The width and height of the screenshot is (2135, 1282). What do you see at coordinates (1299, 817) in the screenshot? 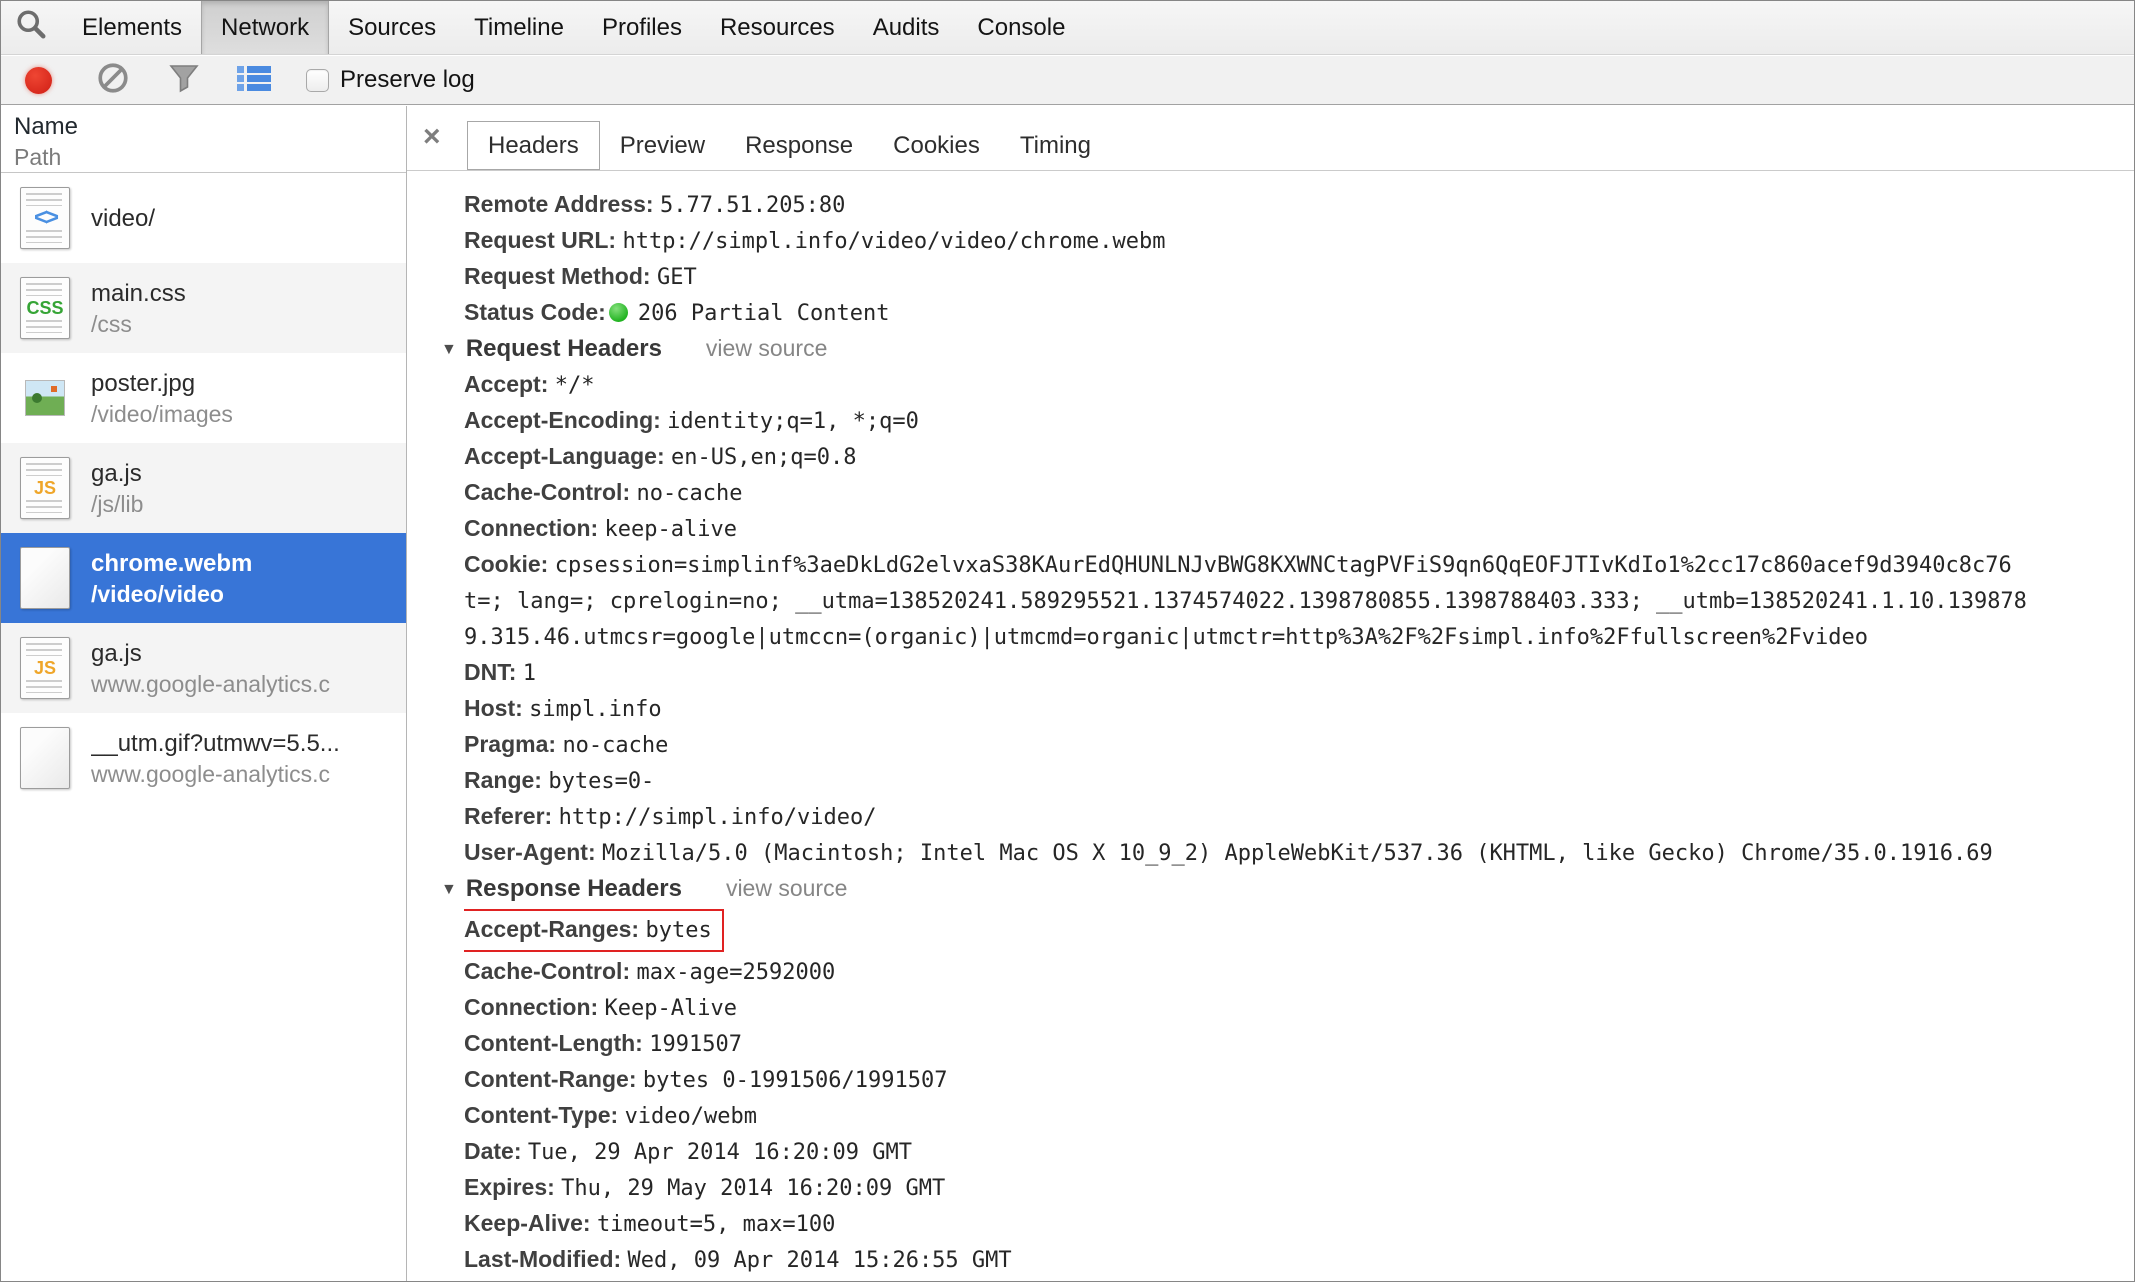
I see `header-line-referer: Referer: http://simpl.info/video/` at bounding box center [1299, 817].